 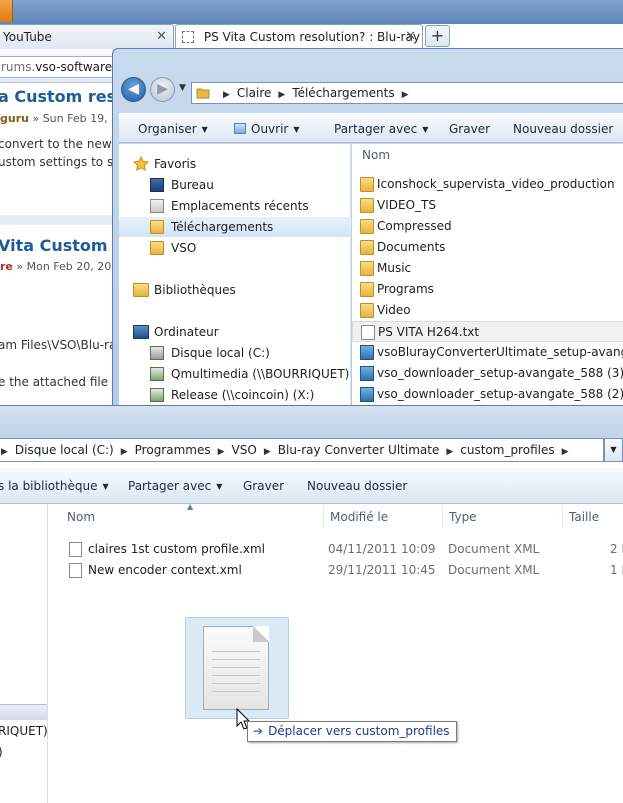 I want to click on network-drive-icon, so click(x=157, y=374).